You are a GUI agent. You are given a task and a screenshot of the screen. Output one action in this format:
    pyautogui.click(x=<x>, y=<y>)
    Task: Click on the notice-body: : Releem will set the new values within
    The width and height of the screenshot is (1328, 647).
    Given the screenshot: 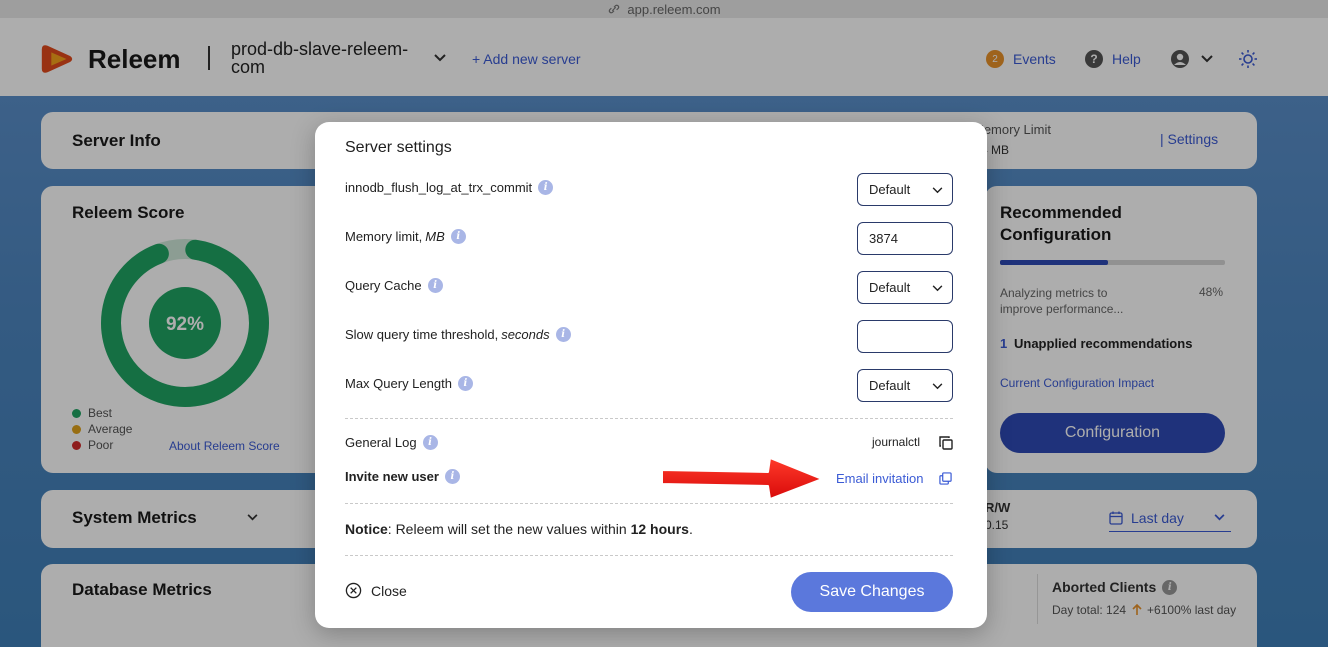 What is the action you would take?
    pyautogui.click(x=509, y=529)
    